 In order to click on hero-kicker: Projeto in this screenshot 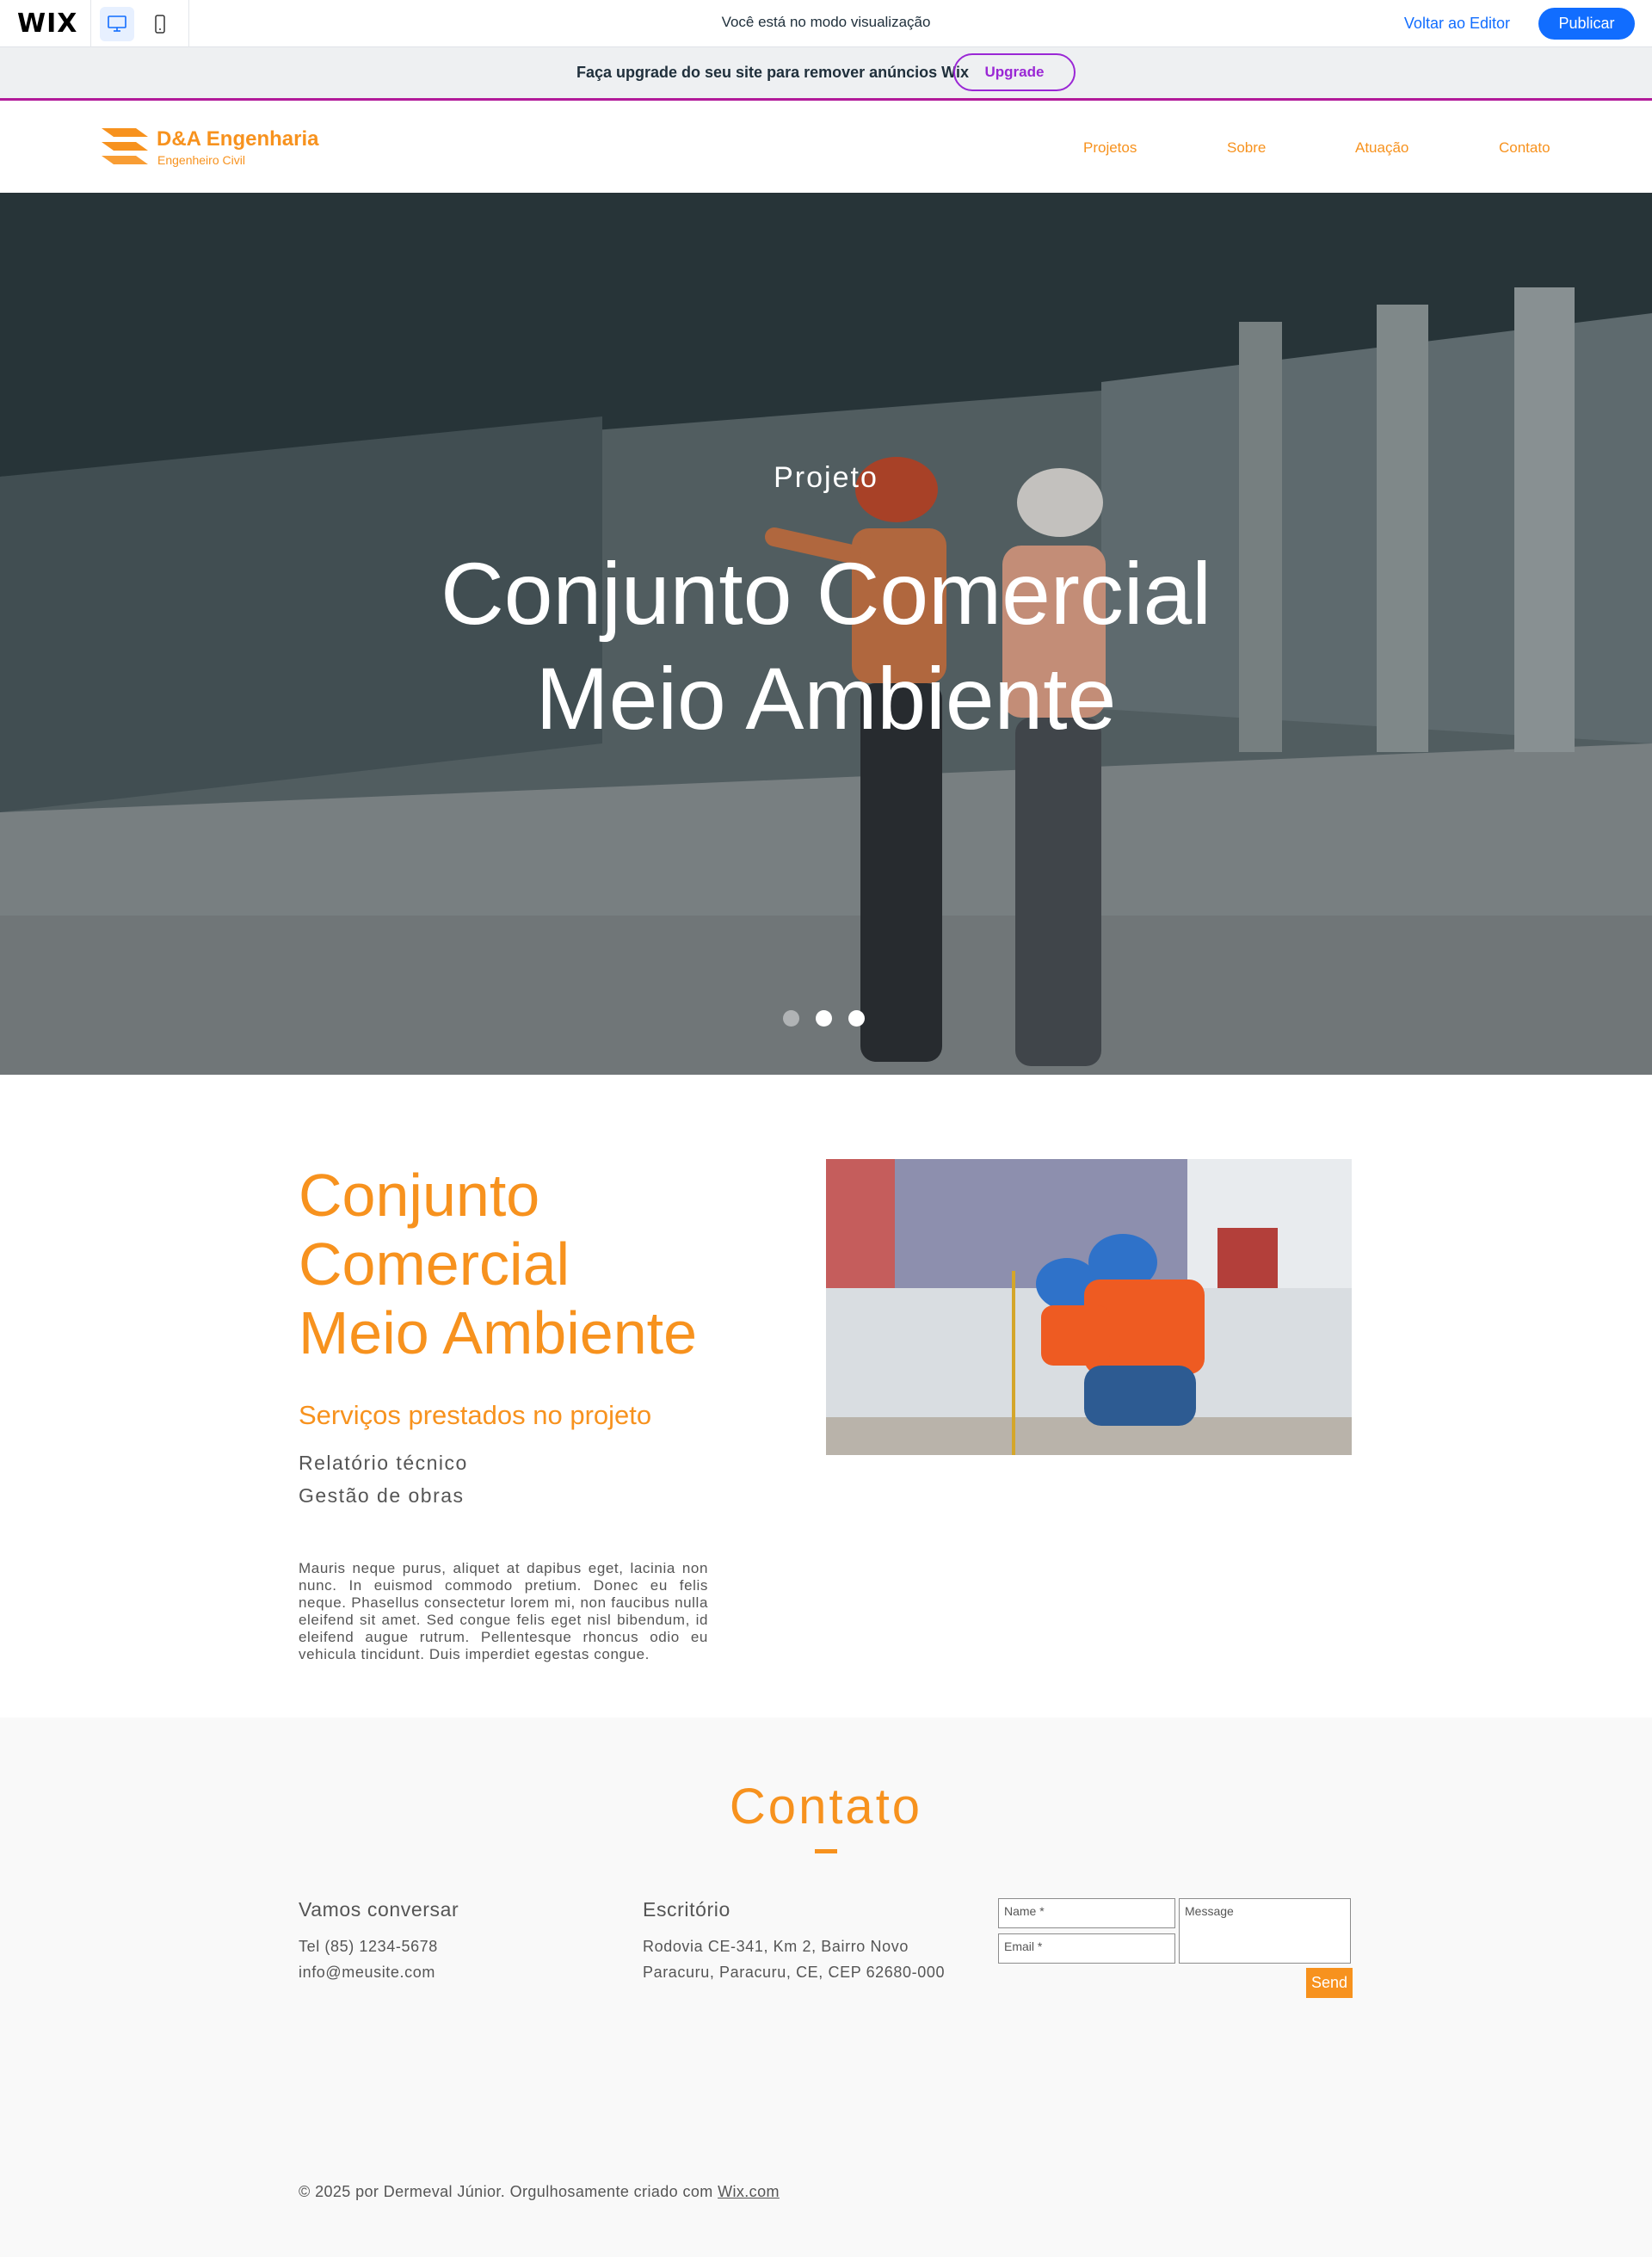, I will do `click(826, 477)`.